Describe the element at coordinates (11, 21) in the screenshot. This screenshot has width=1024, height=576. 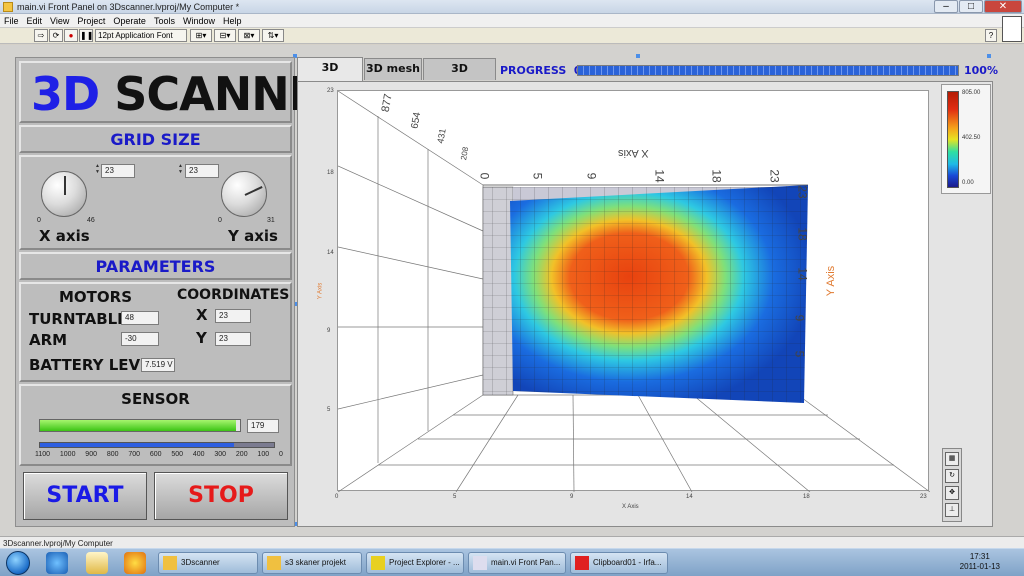
I see `menu-file: File` at that location.